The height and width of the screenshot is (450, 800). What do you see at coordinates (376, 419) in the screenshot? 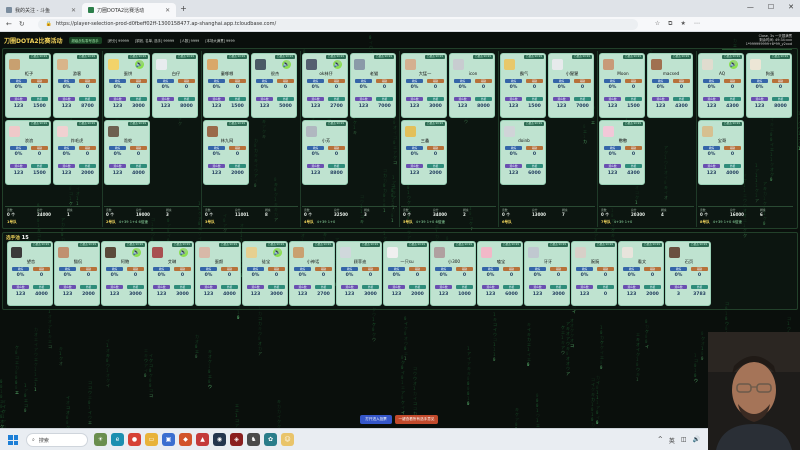
I see `open-vote-button: 打开进入投票` at bounding box center [376, 419].